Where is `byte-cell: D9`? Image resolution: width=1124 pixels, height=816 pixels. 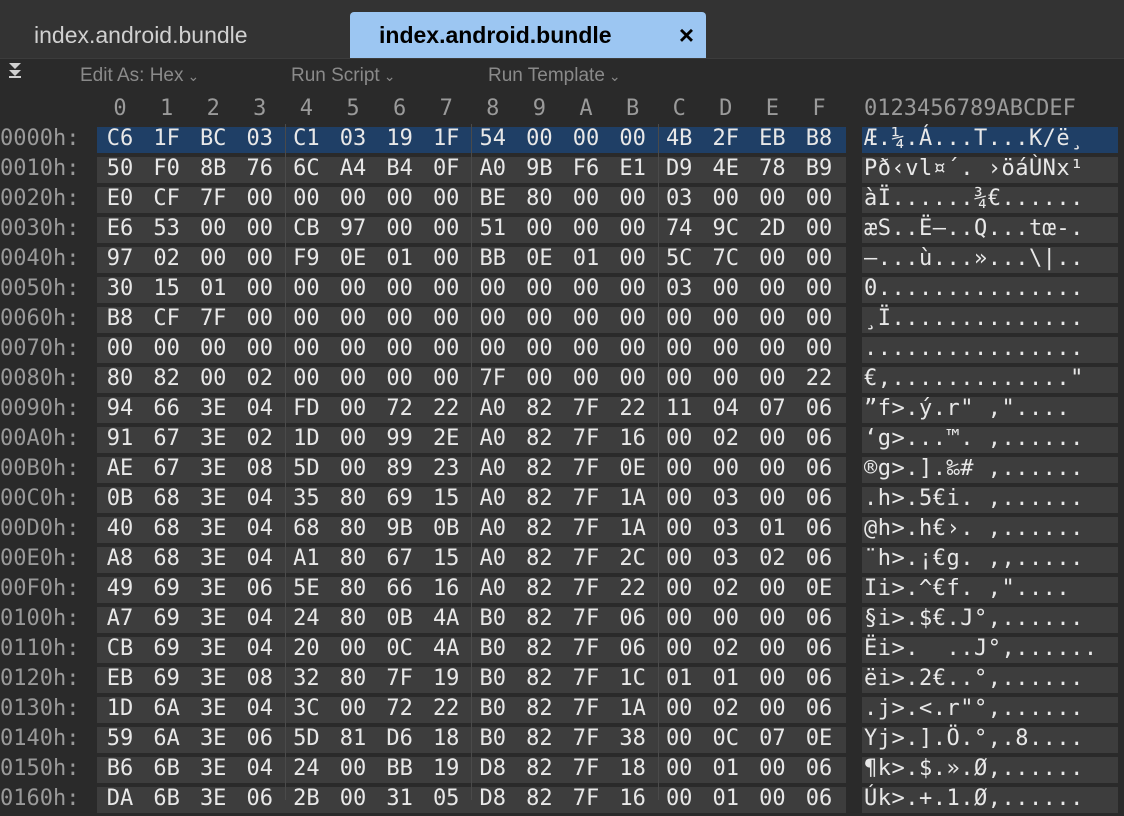 byte-cell: D9 is located at coordinates (679, 168).